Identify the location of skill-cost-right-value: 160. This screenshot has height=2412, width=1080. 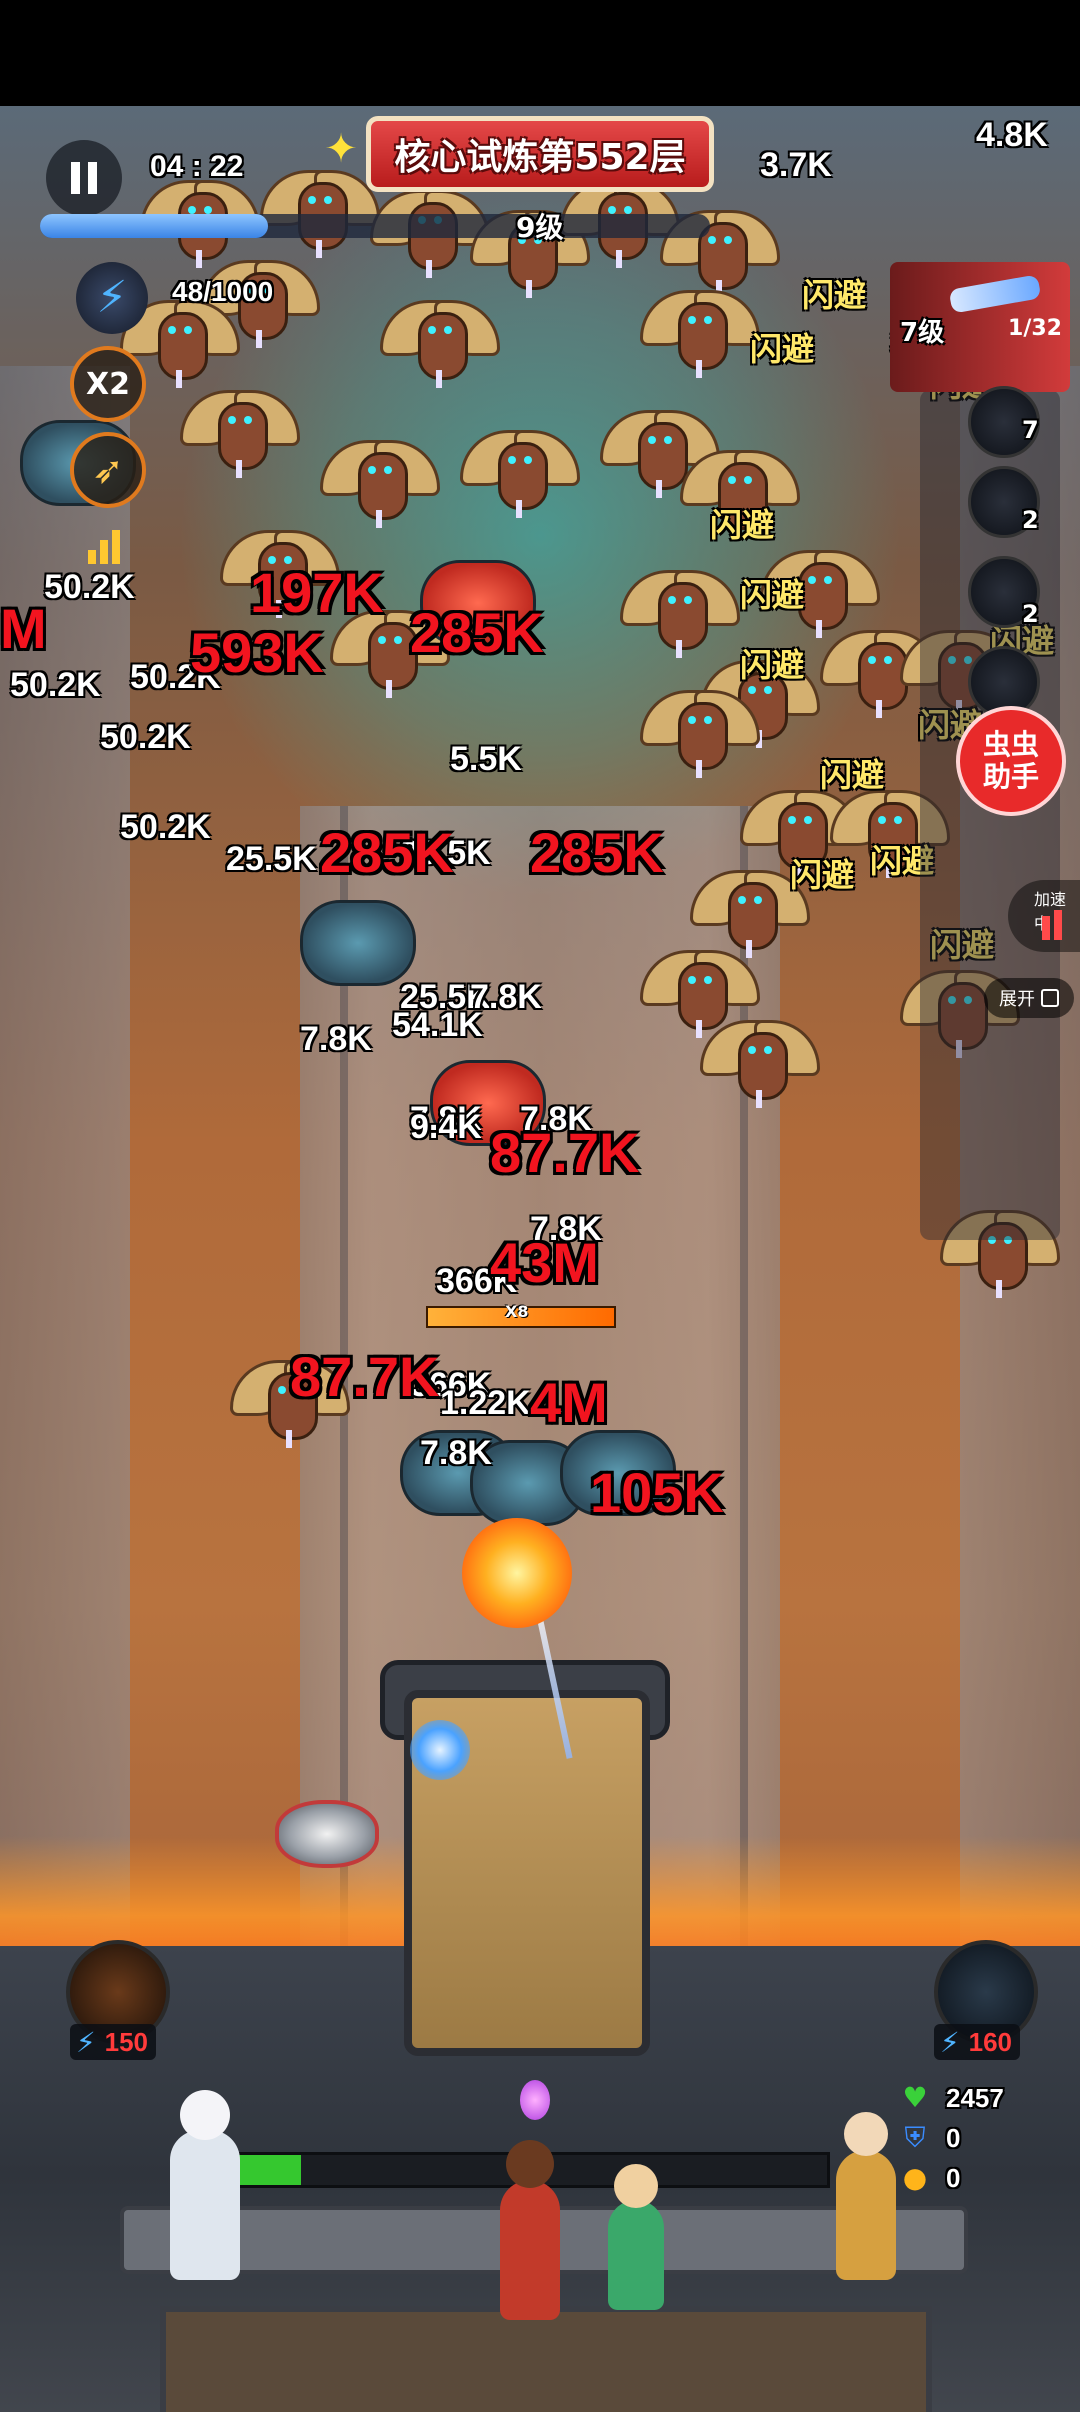
(990, 2041).